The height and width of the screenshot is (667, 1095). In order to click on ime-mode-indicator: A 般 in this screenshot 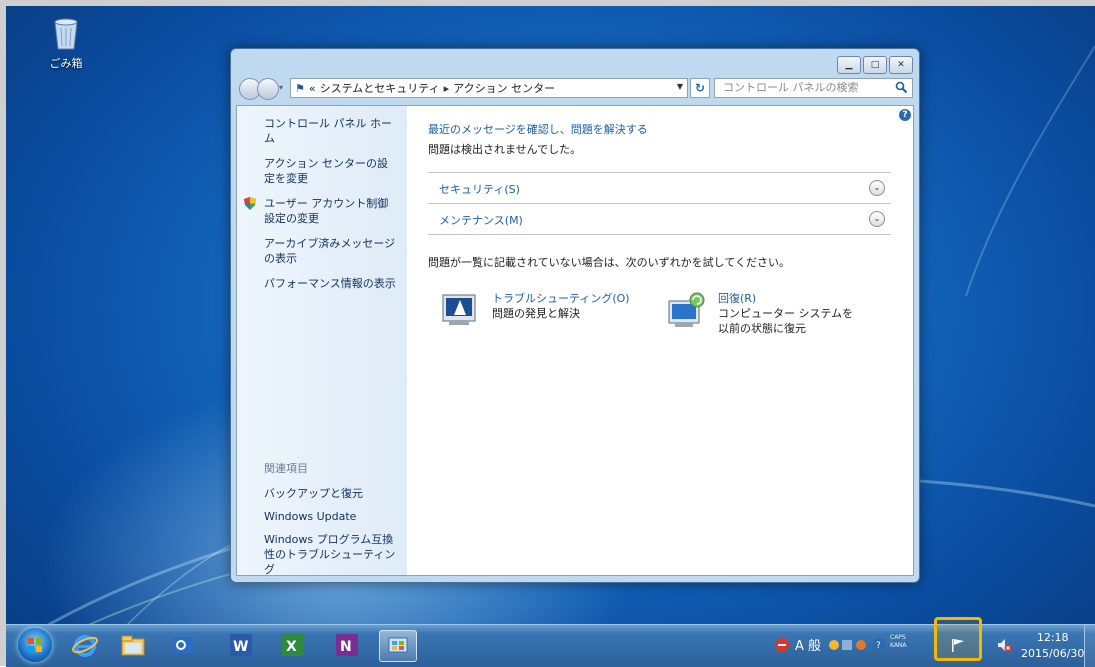, I will do `click(808, 644)`.